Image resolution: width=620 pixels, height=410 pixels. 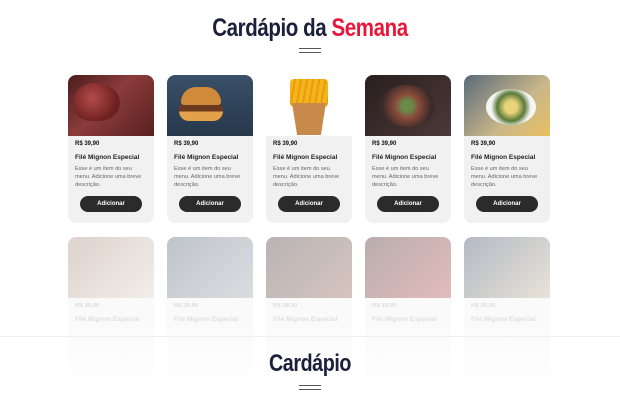 I want to click on fries-image, so click(x=309, y=105).